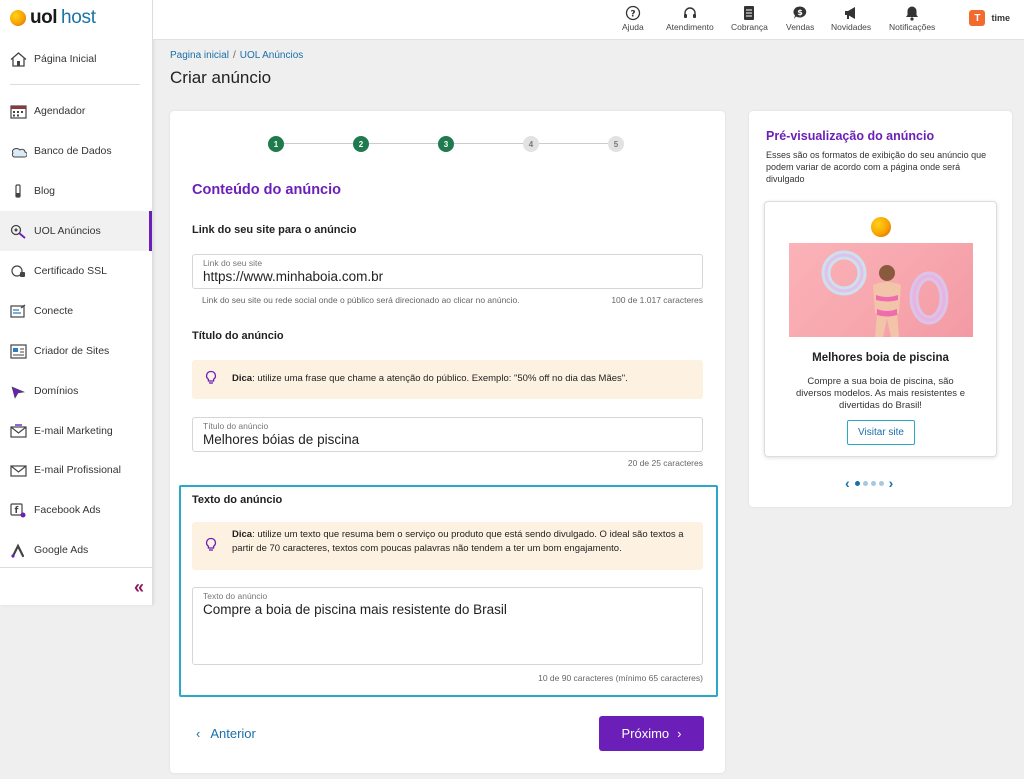  I want to click on step-3: 3, so click(446, 144).